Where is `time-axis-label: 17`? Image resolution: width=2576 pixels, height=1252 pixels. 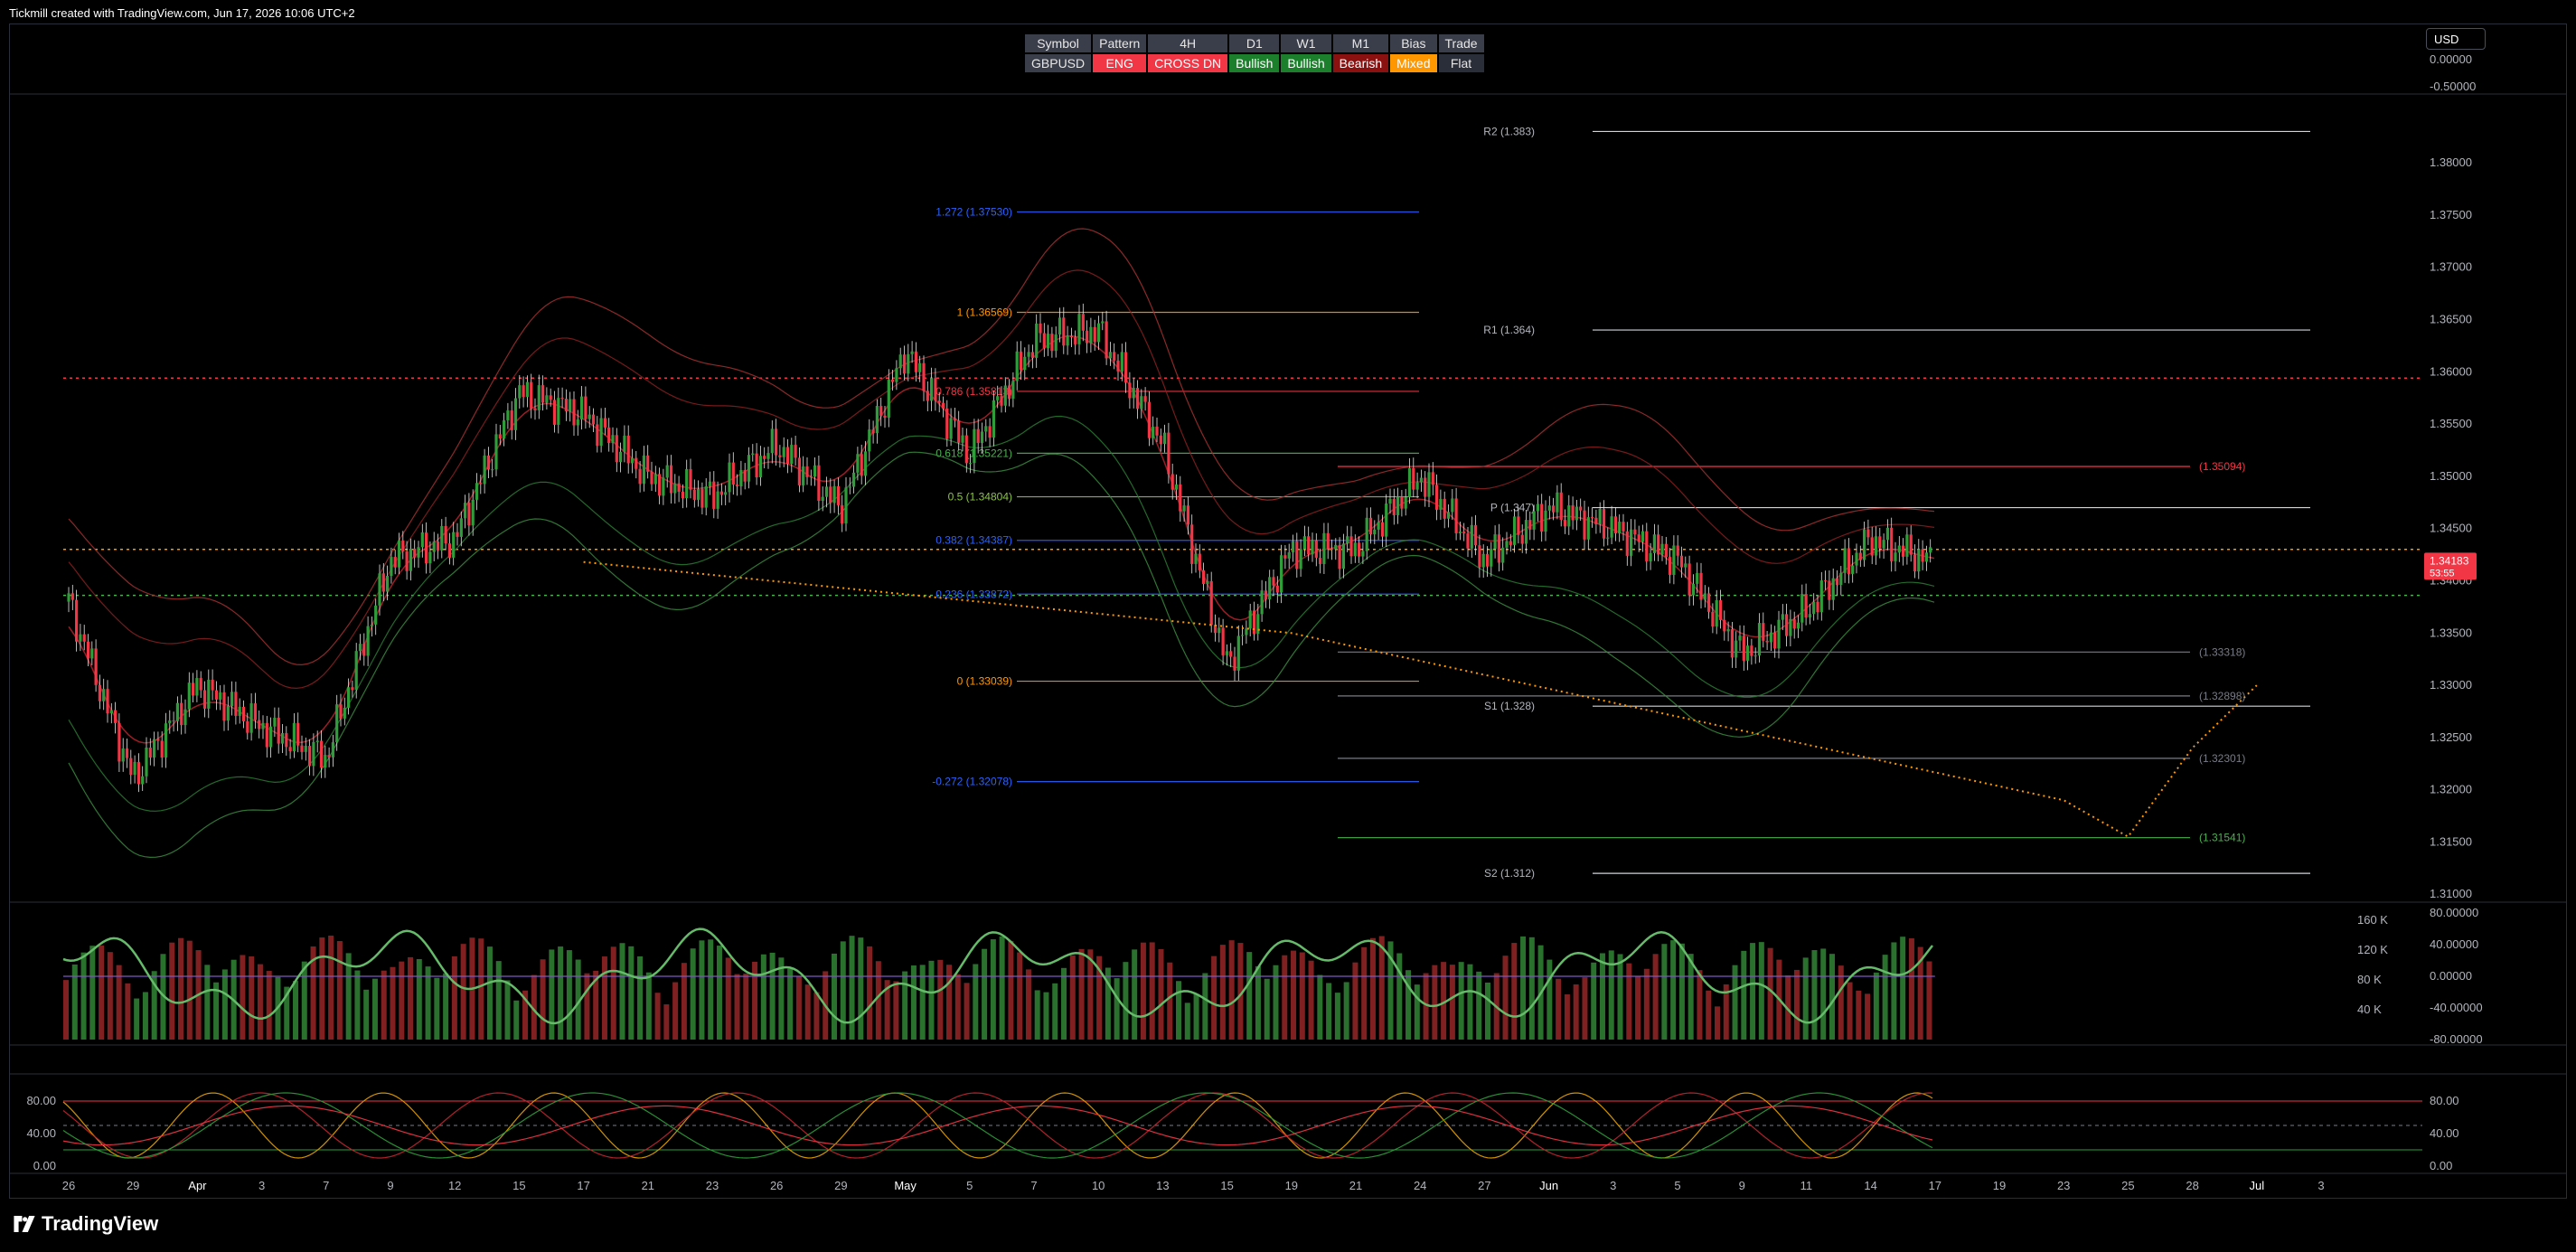
time-axis-label: 17 is located at coordinates (1935, 1185).